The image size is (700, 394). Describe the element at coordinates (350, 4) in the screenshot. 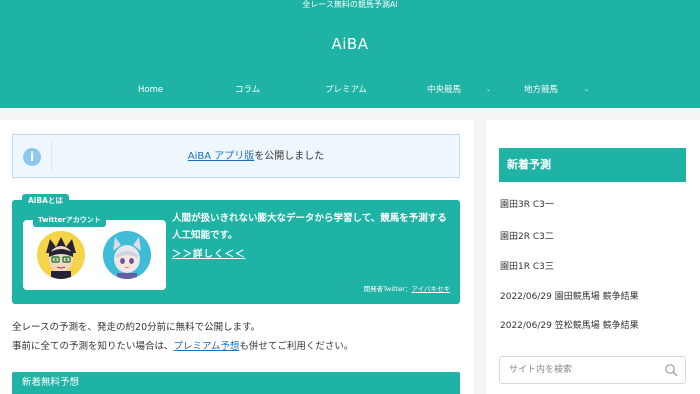

I see `site-tagline: 全レース無料の競馬予測AI` at that location.